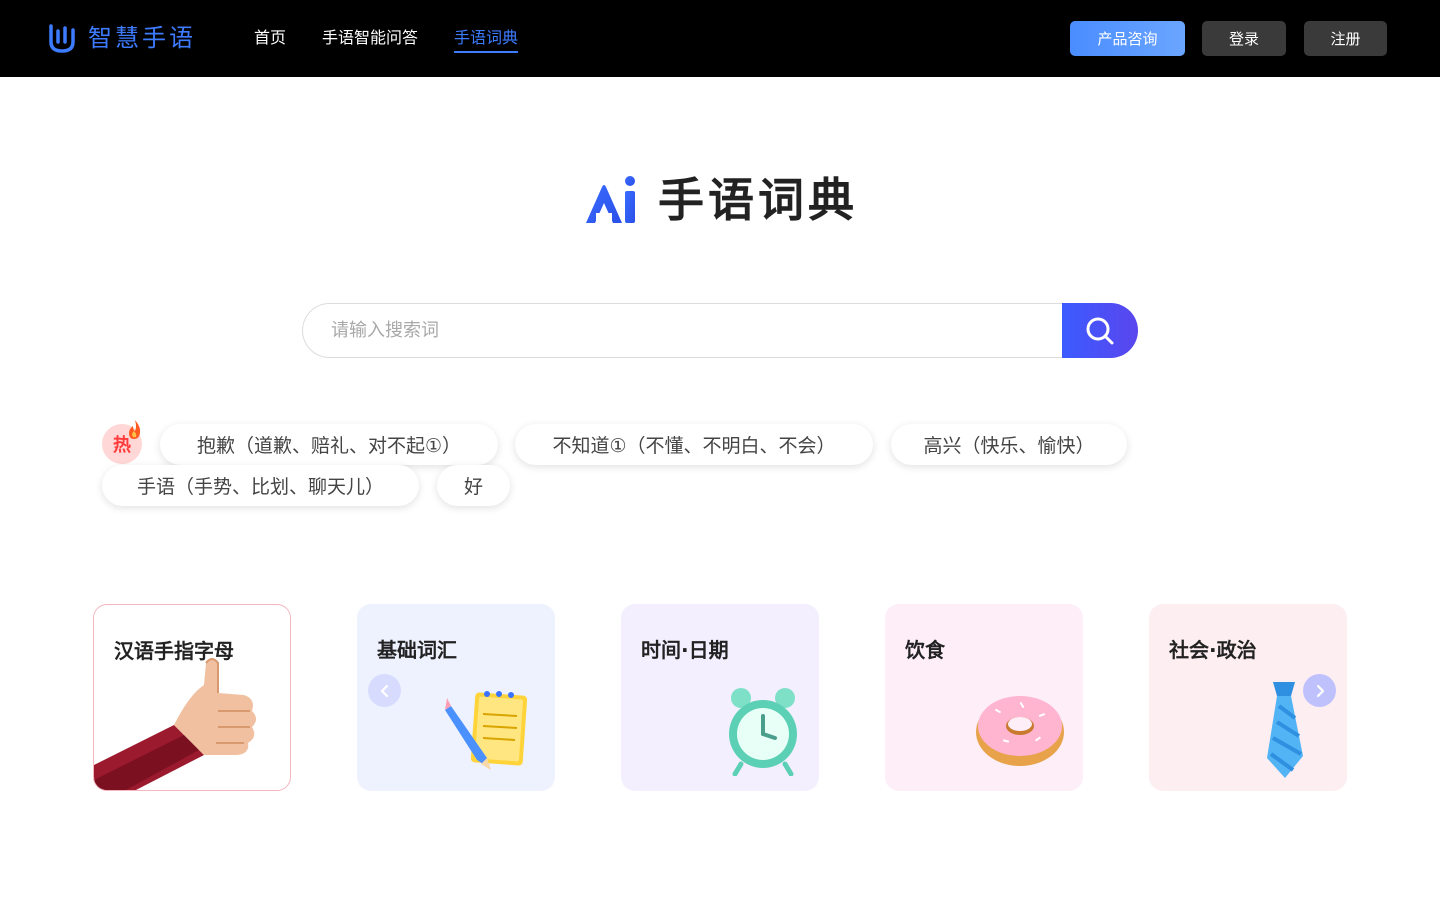  Describe the element at coordinates (1213, 650) in the screenshot. I see `category-title: 社会·政治` at that location.